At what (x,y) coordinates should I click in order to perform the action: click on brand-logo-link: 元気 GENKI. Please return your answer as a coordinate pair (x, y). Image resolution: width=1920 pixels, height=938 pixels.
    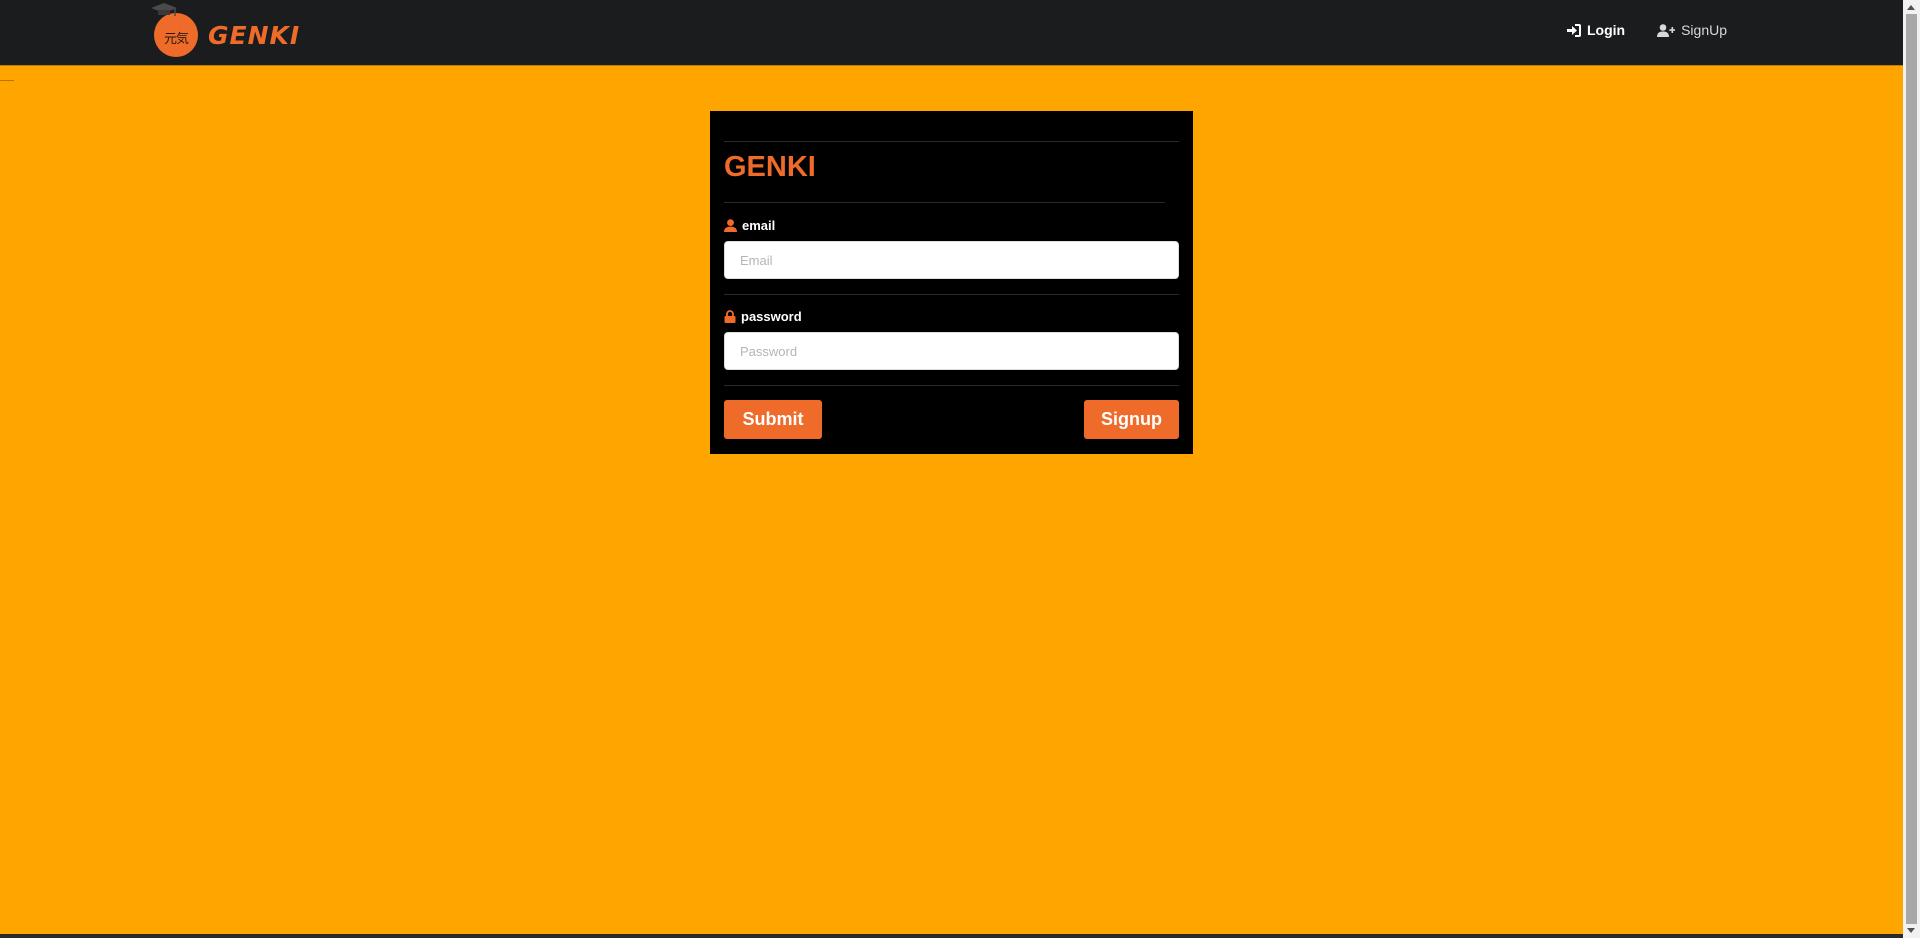
    Looking at the image, I should click on (226, 30).